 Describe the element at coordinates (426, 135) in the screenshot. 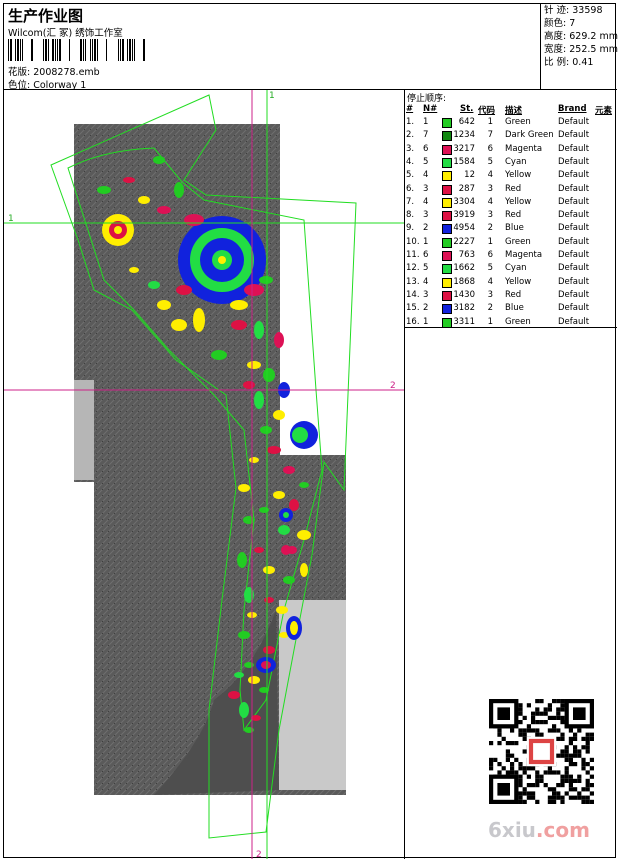

I see `cell-needle: 7` at that location.